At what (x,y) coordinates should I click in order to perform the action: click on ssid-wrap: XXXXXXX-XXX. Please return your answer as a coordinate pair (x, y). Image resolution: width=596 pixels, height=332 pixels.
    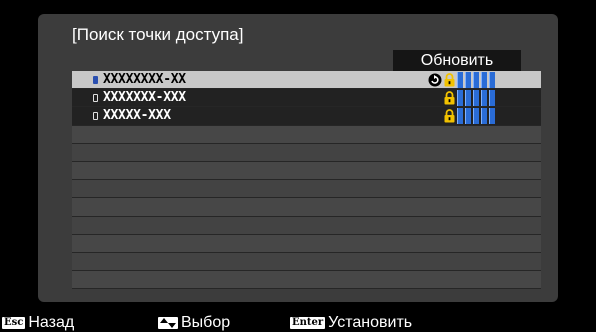
    Looking at the image, I should click on (139, 97).